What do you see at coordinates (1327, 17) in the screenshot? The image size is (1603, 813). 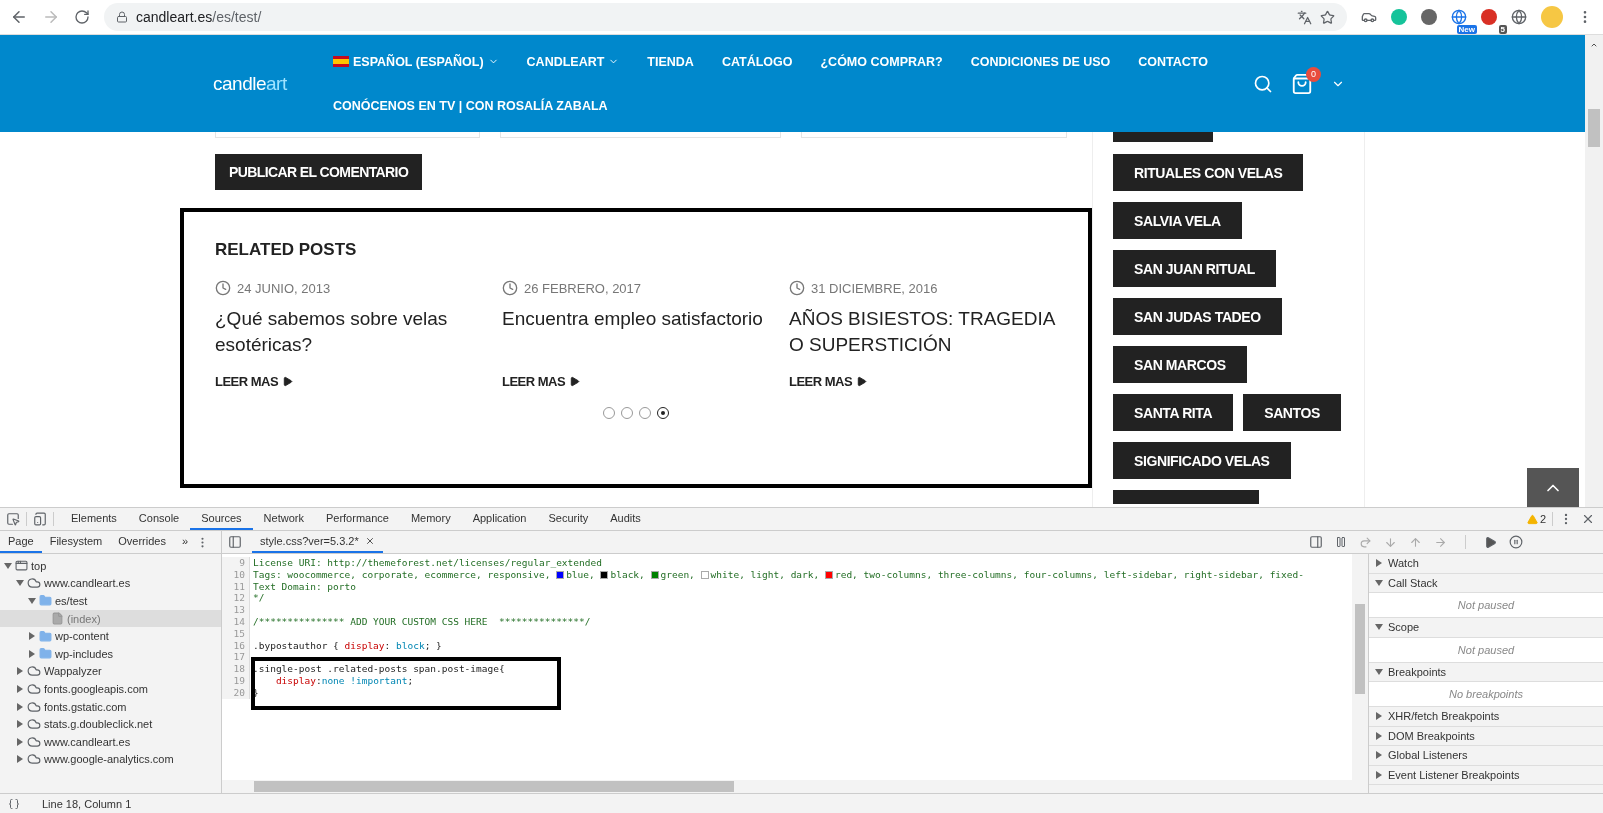 I see `star-icon` at bounding box center [1327, 17].